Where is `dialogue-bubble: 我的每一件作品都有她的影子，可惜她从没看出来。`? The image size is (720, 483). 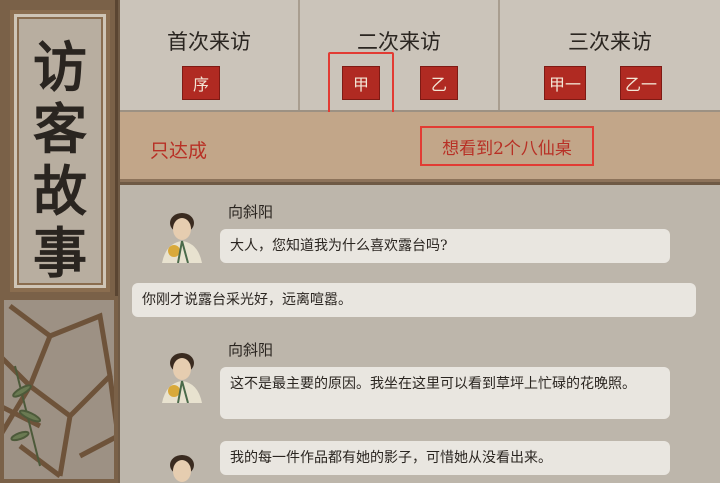 dialogue-bubble: 我的每一件作品都有她的影子，可惜她从没看出来。 is located at coordinates (445, 458).